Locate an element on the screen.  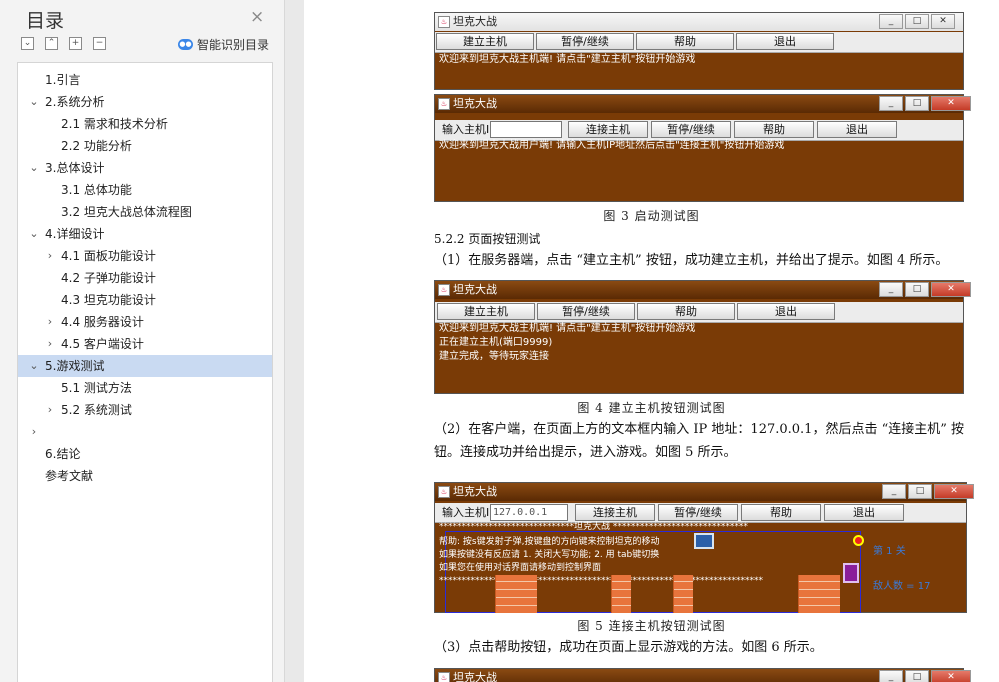
remove-level-icon: − is located at coordinates (99, 43).